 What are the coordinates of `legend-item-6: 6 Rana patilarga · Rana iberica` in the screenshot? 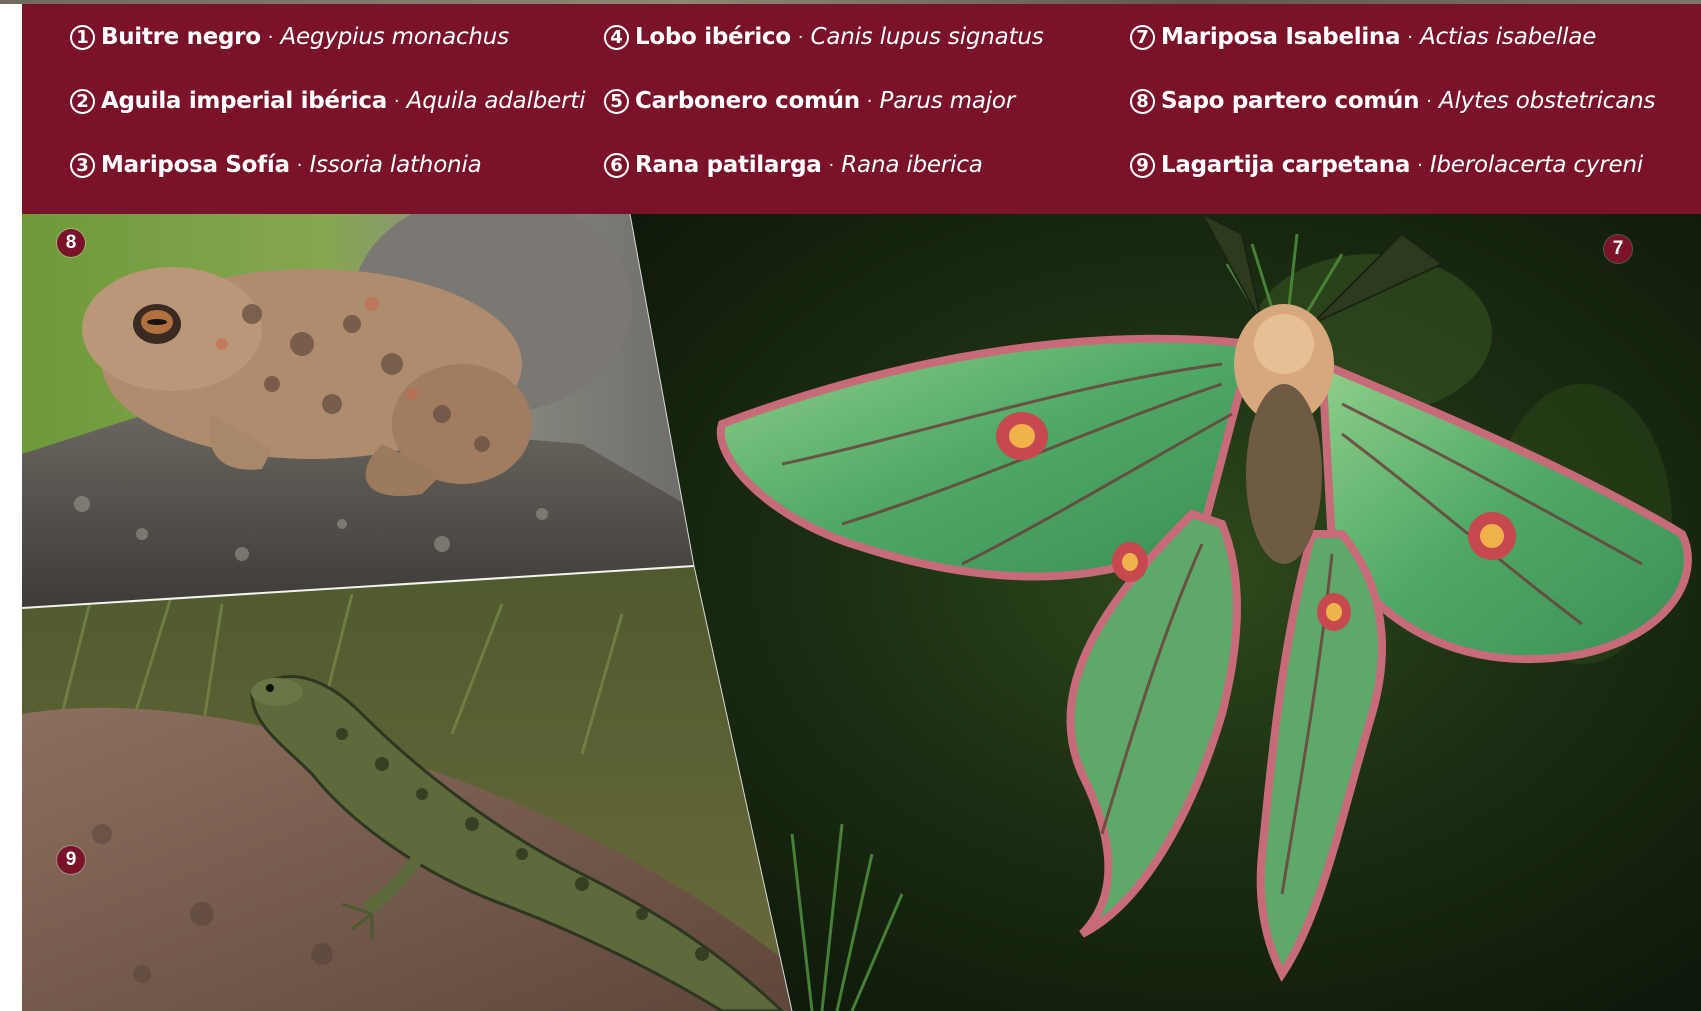 It's located at (793, 165).